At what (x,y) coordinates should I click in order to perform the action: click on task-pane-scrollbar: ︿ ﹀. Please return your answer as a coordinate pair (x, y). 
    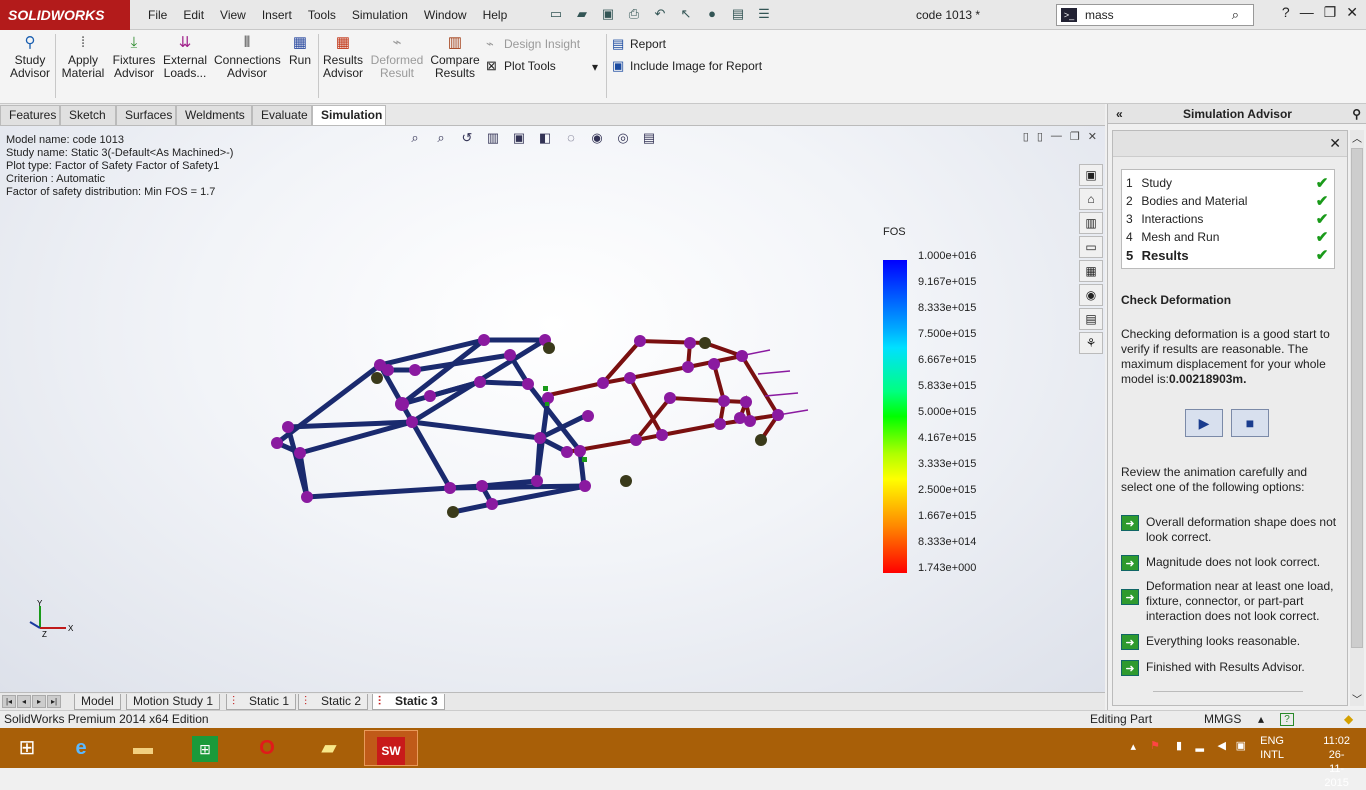
    Looking at the image, I should click on (1357, 418).